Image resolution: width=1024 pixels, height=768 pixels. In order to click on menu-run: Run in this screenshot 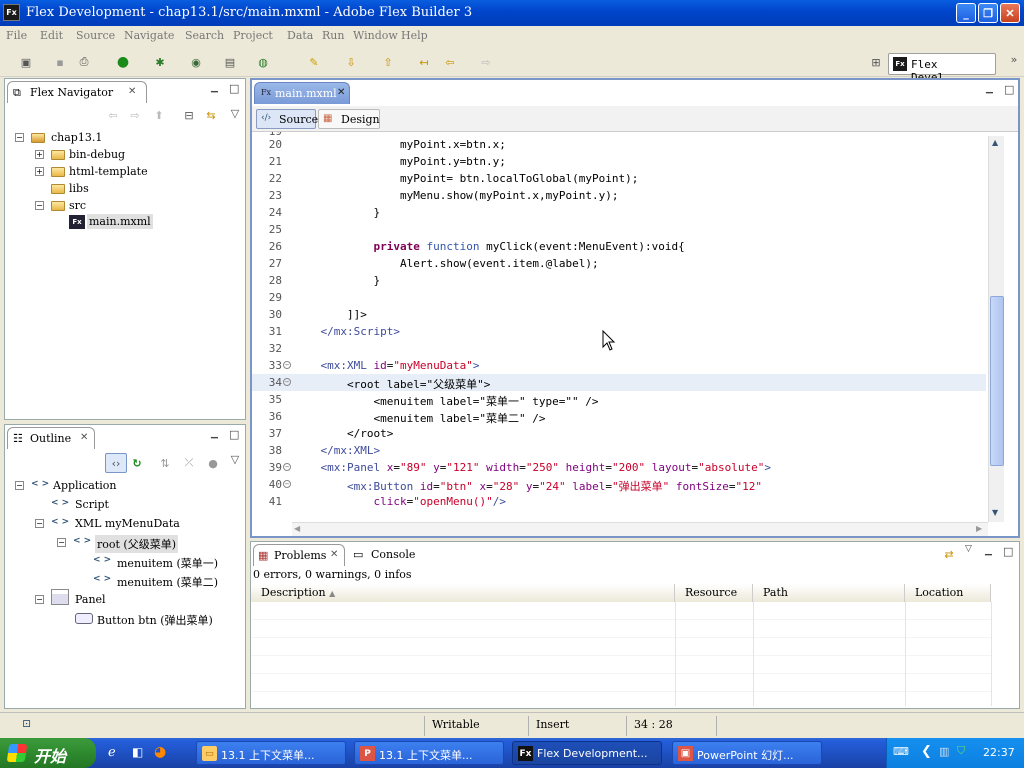, I will do `click(333, 35)`.